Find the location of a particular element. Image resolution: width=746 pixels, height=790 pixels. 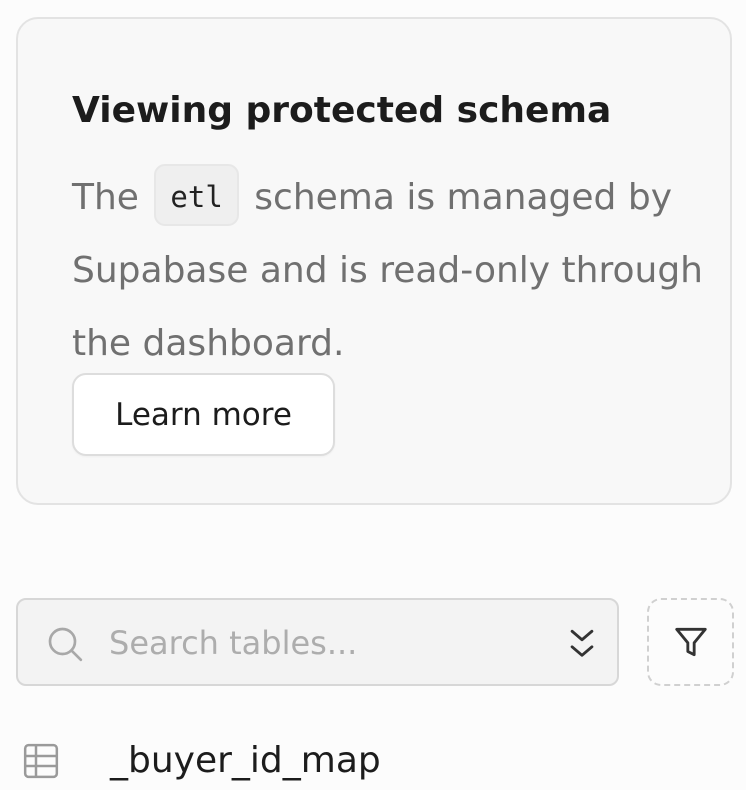

search-input is located at coordinates (319, 643).